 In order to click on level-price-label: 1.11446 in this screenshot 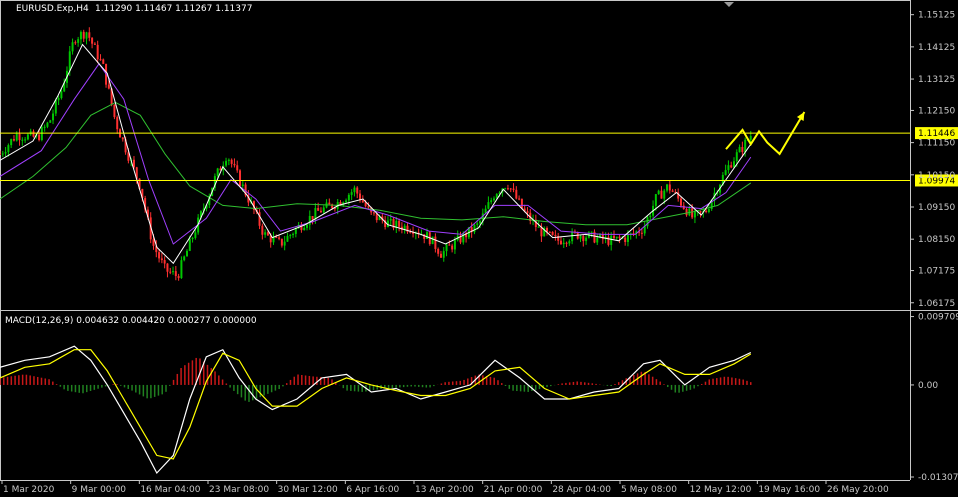, I will do `click(936, 134)`.